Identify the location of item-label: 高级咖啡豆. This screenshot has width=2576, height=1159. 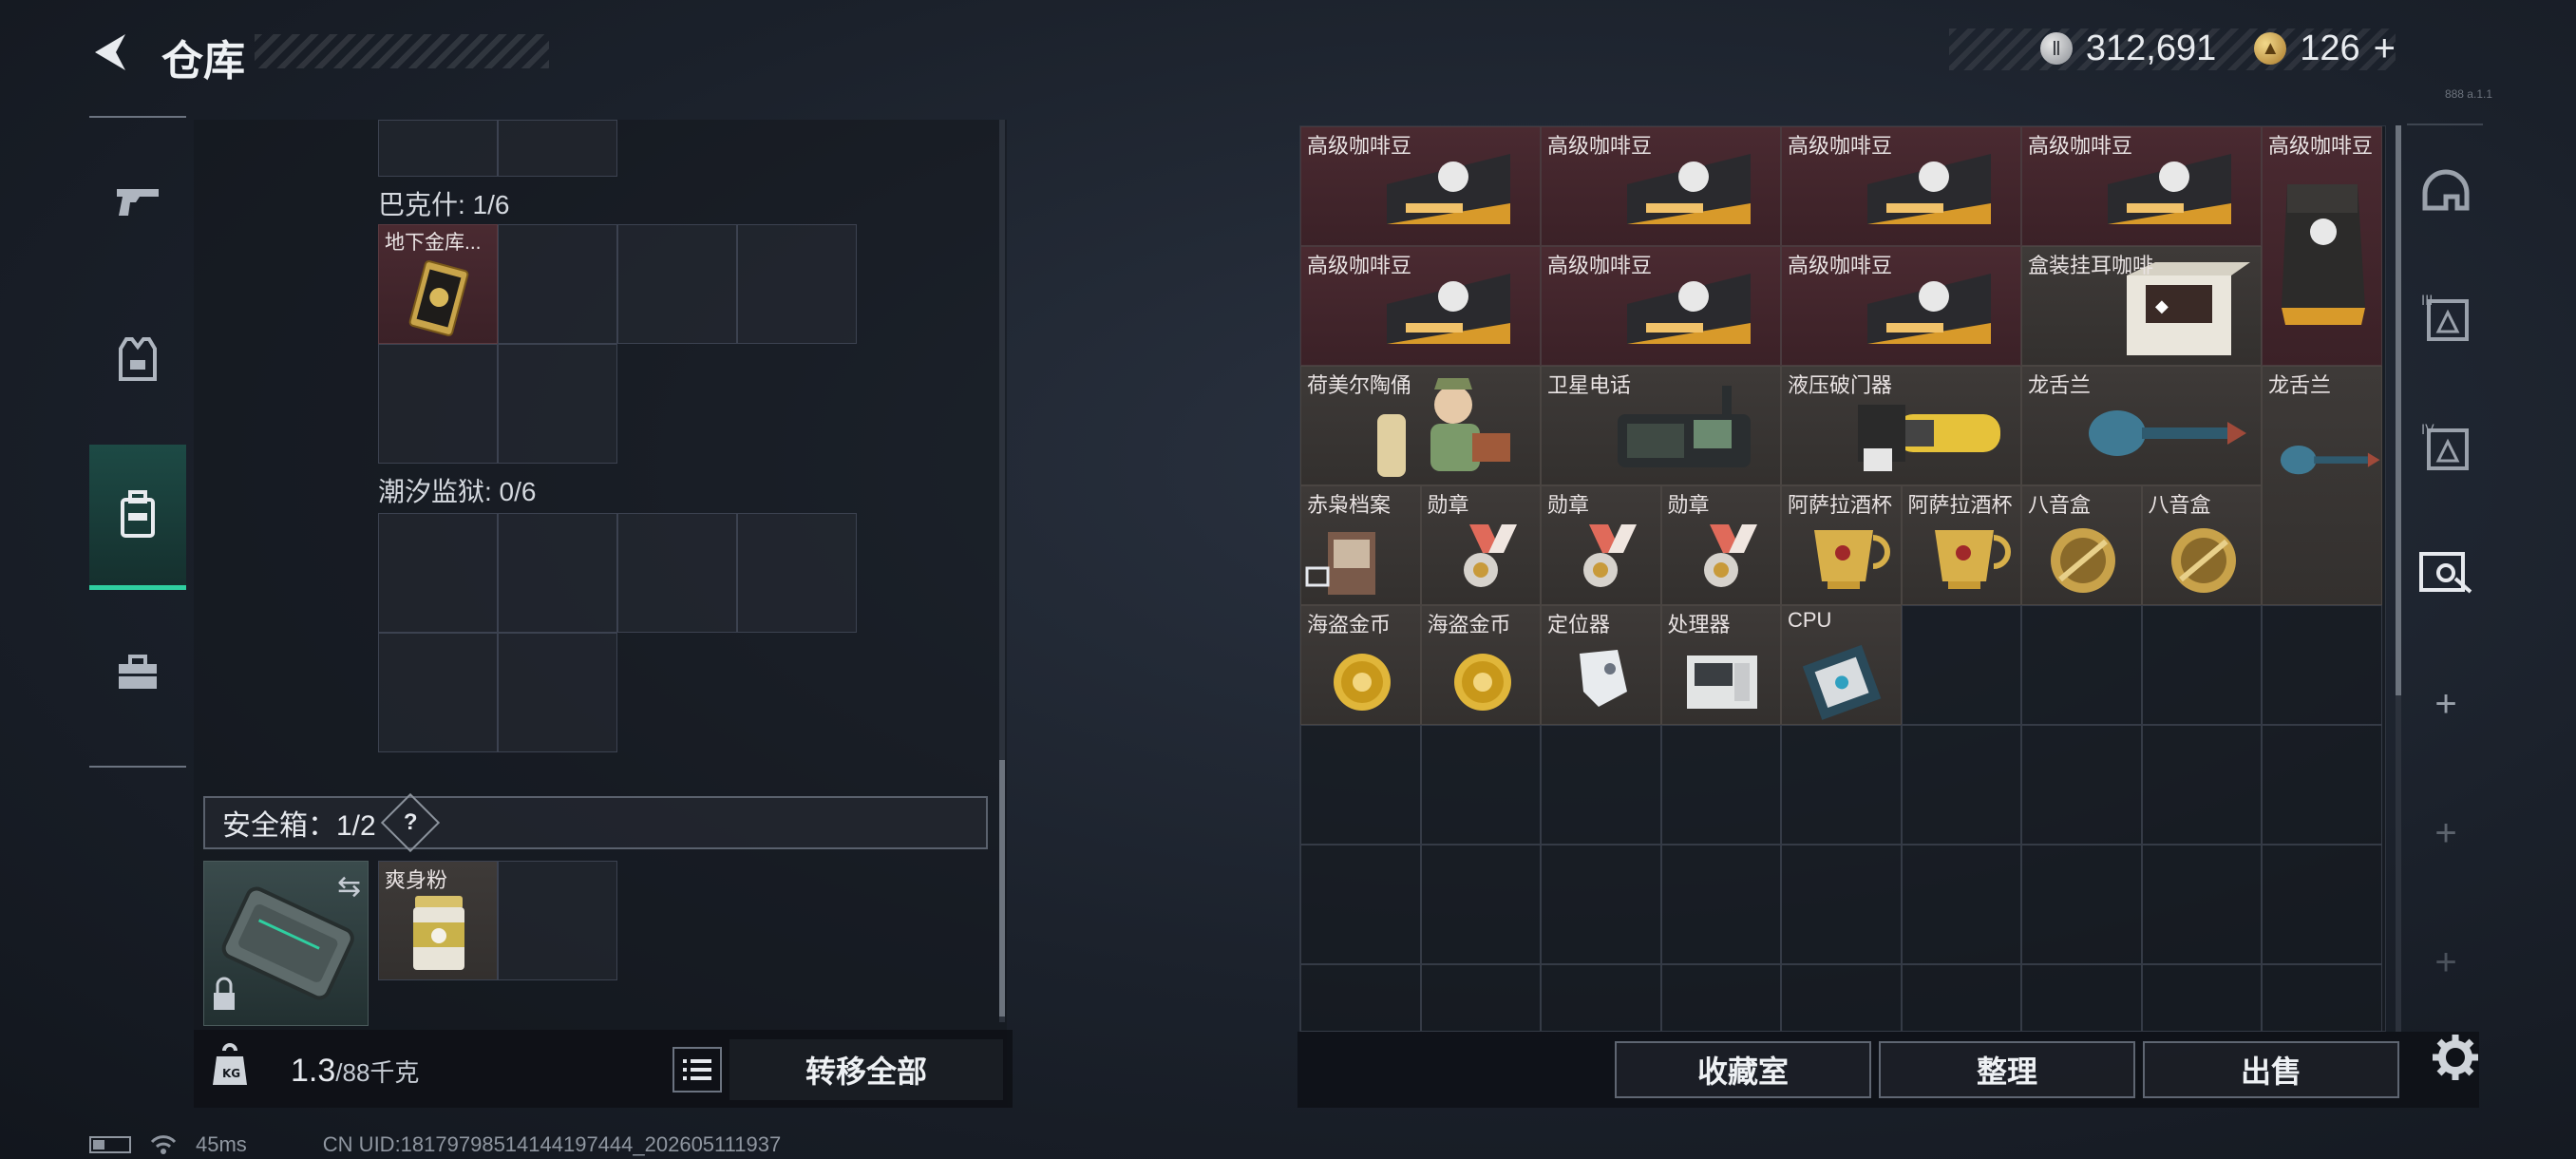
(1359, 146).